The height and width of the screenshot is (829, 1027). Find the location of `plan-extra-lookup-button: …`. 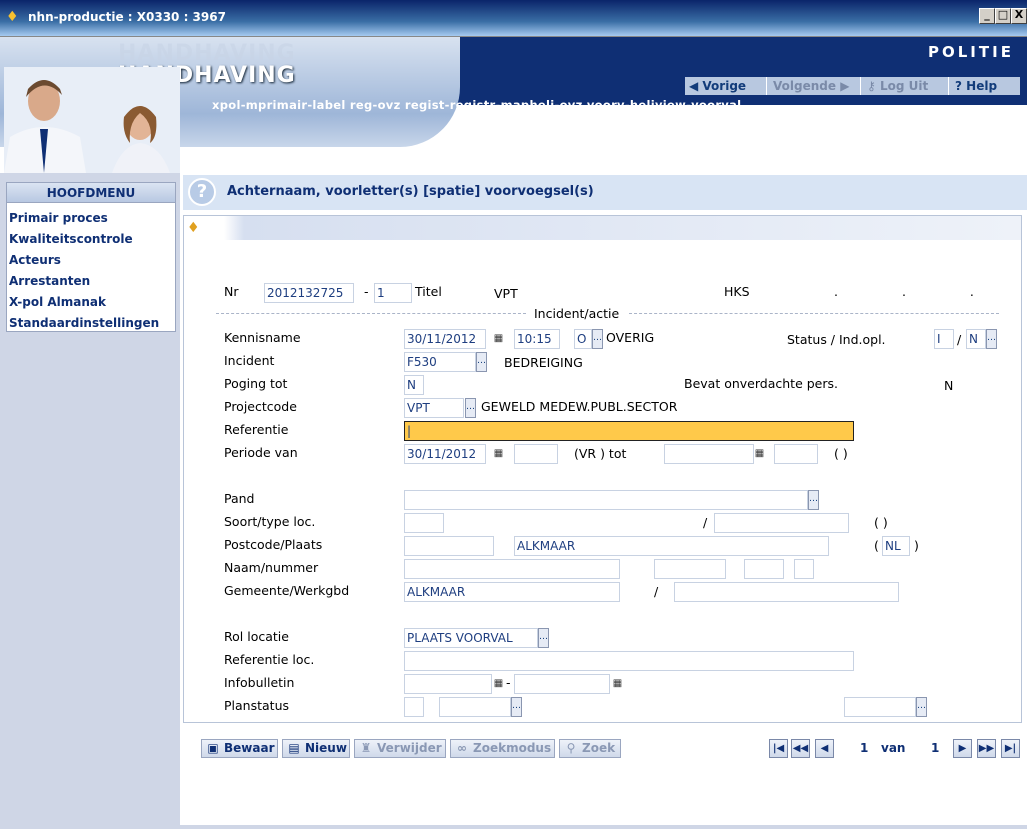

plan-extra-lookup-button: … is located at coordinates (921, 707).